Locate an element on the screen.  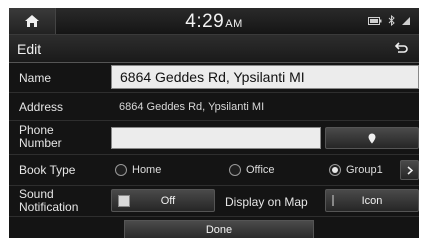
row-address: Address 6864 Geddes Rd, Ypsilanti MI is located at coordinates (214, 107).